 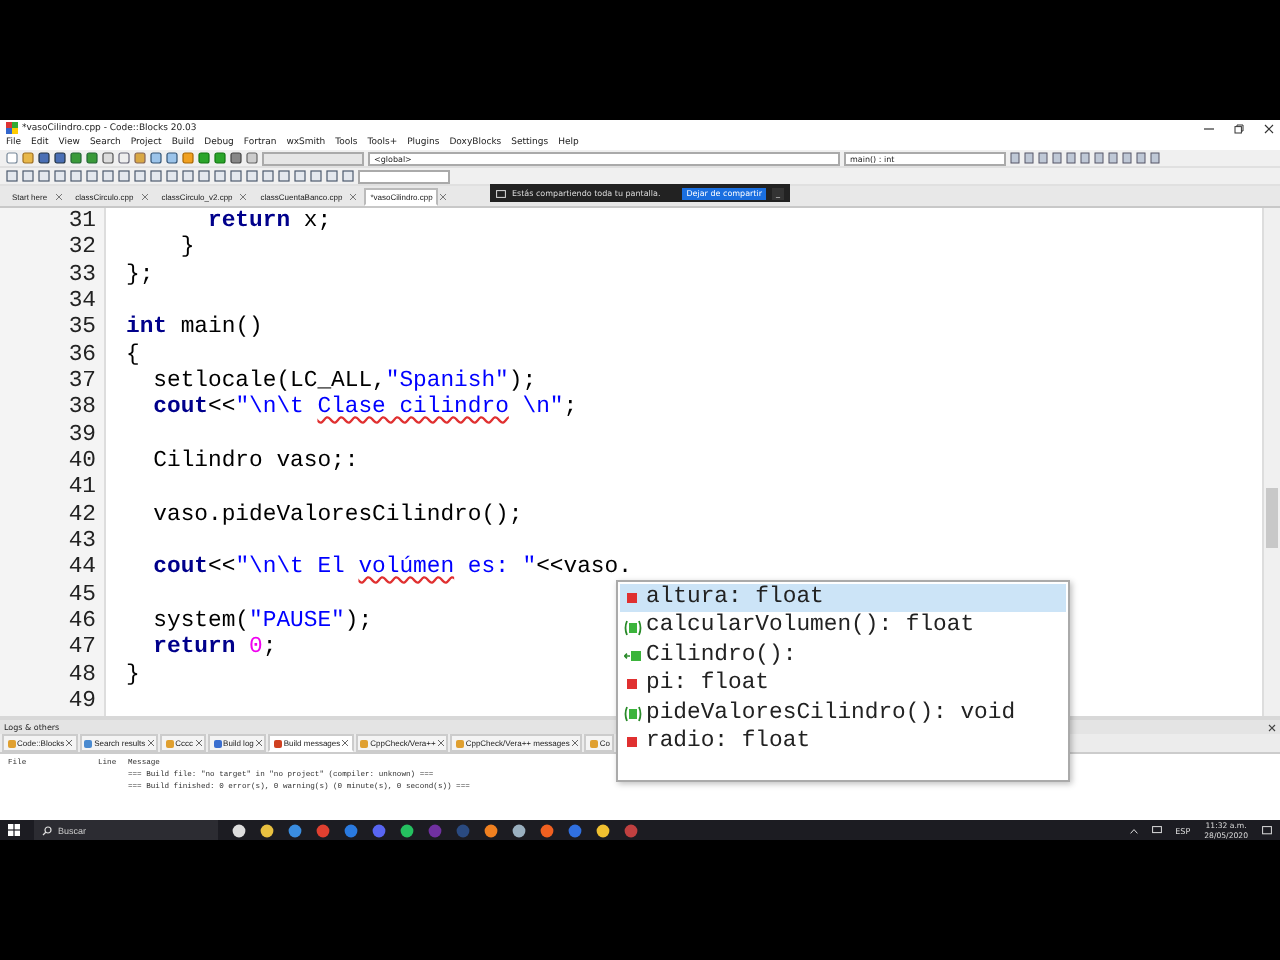 I want to click on code-line: return 0;, so click(x=214, y=648).